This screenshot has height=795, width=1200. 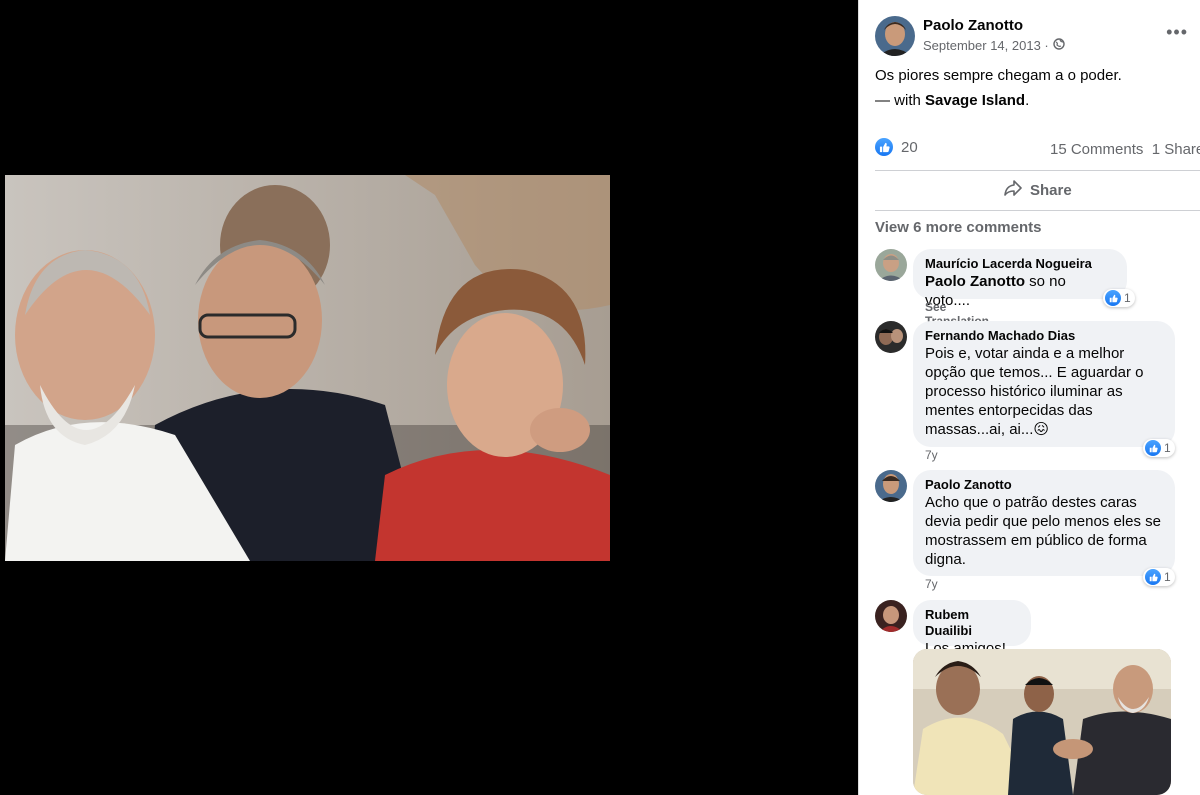 What do you see at coordinates (975, 281) in the screenshot?
I see `mention-link: Paolo Zanotto` at bounding box center [975, 281].